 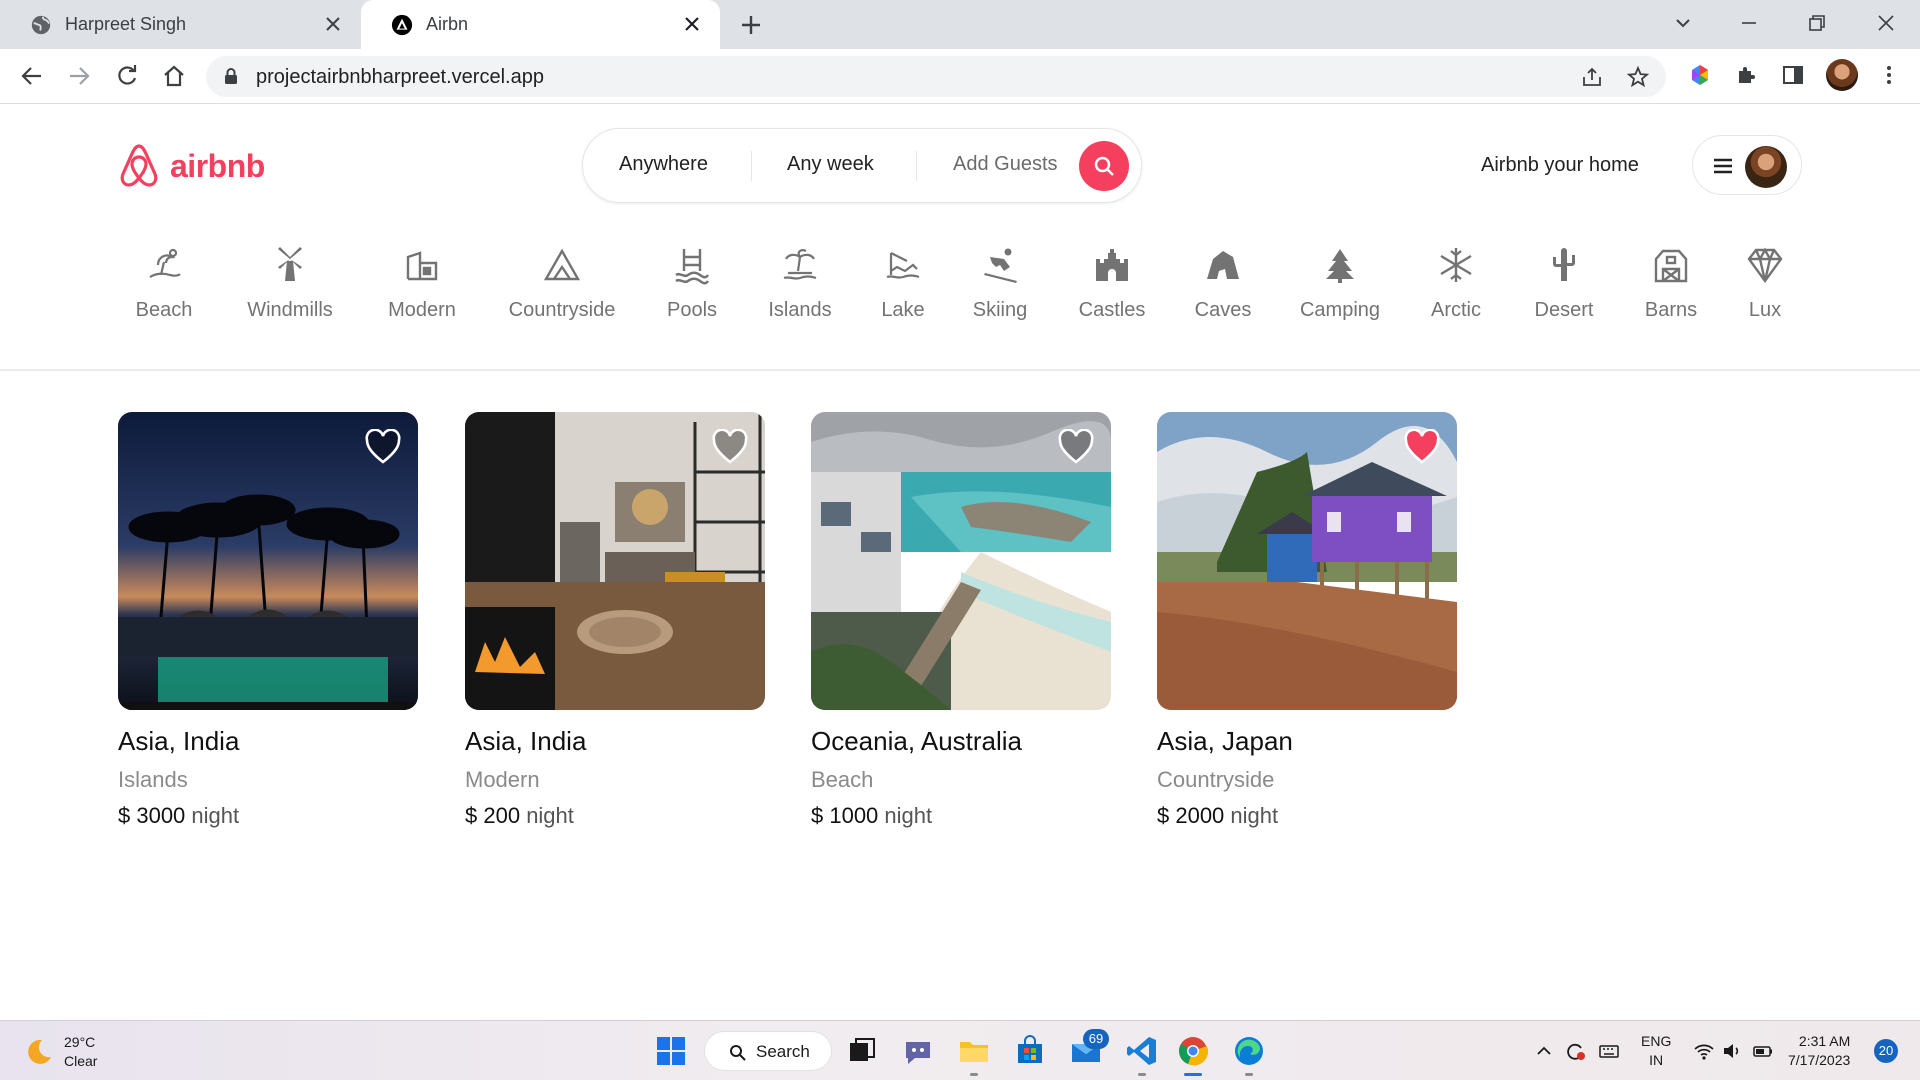 What do you see at coordinates (1763, 1051) in the screenshot?
I see `battery-icon` at bounding box center [1763, 1051].